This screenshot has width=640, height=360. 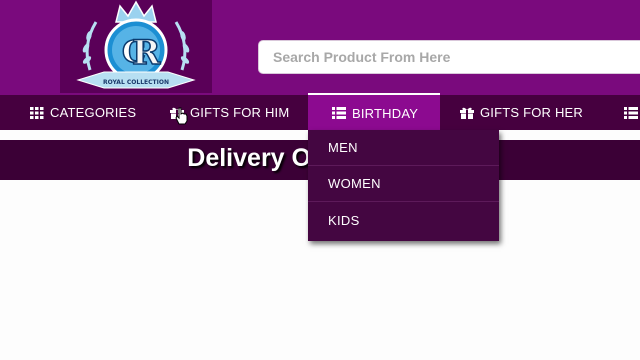 What do you see at coordinates (37, 112) in the screenshot?
I see `grid-icon` at bounding box center [37, 112].